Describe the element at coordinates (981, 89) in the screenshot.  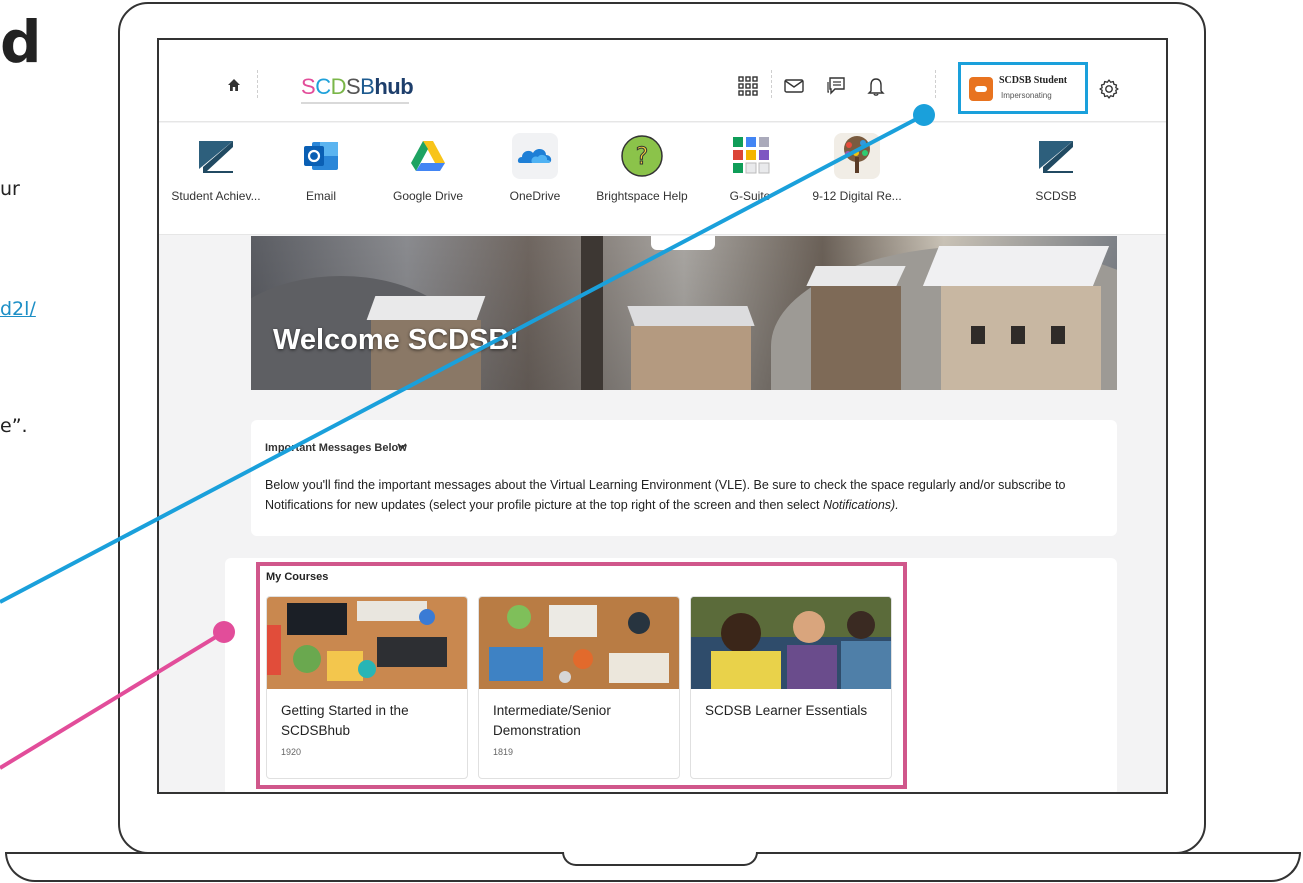
I see `avatar` at that location.